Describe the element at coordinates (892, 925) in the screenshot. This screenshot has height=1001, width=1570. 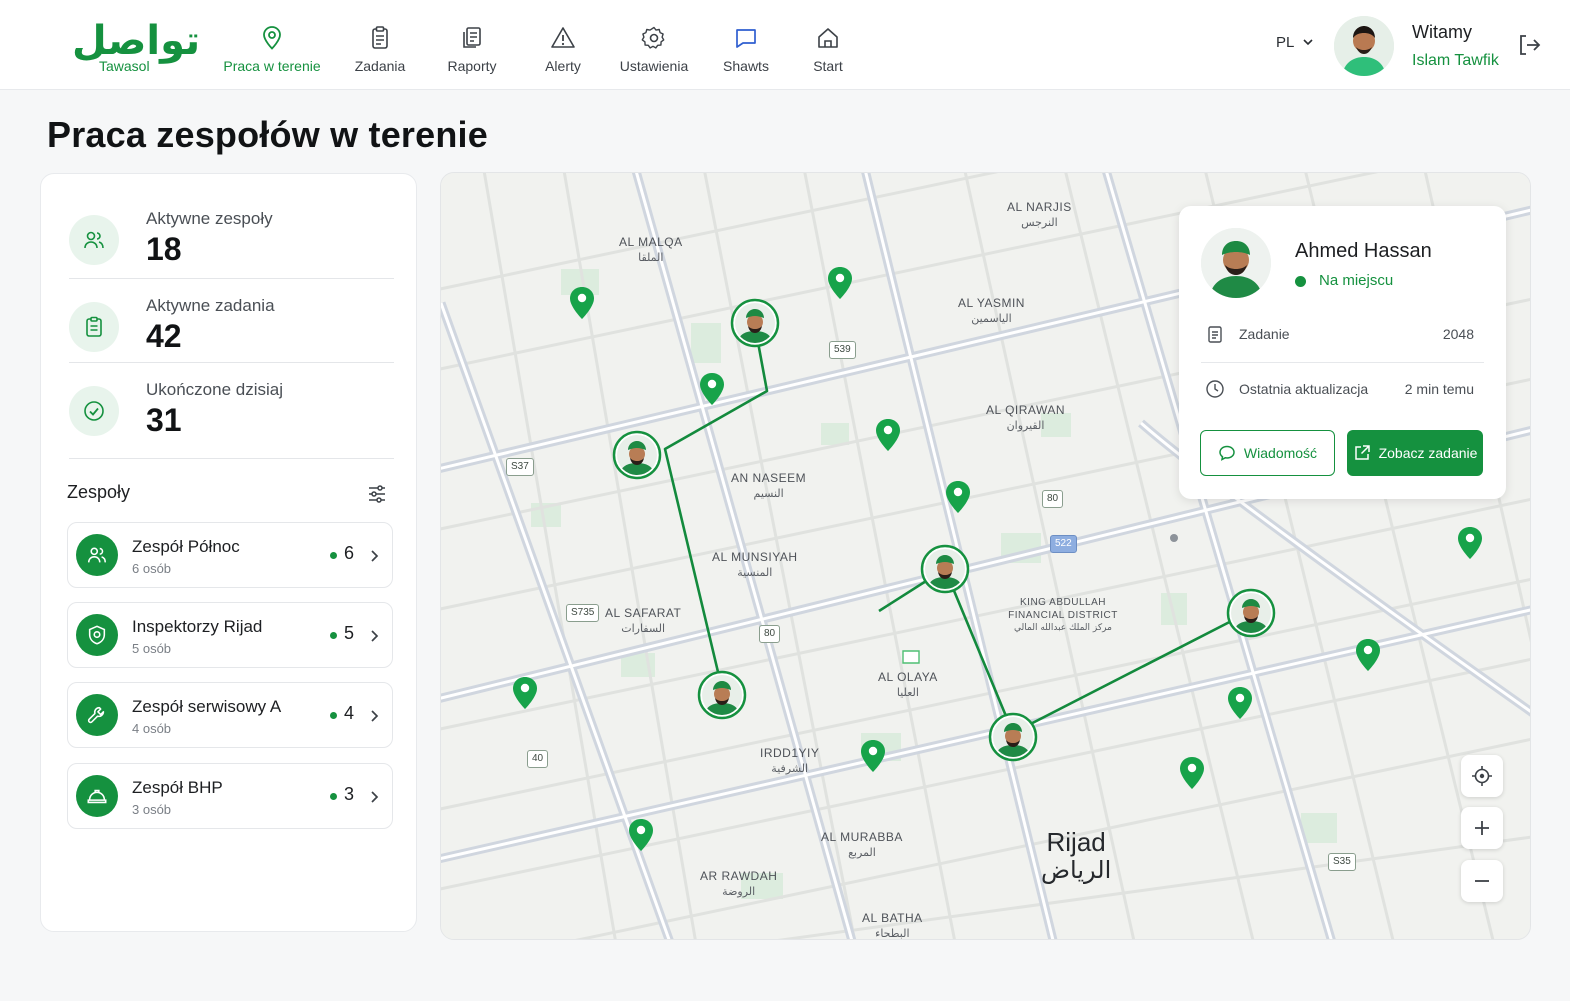
I see `map-label: AL BATHA البطحاء` at that location.